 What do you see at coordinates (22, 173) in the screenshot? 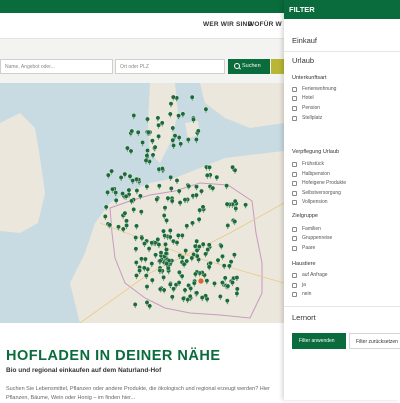
I see `land-uk` at bounding box center [22, 173].